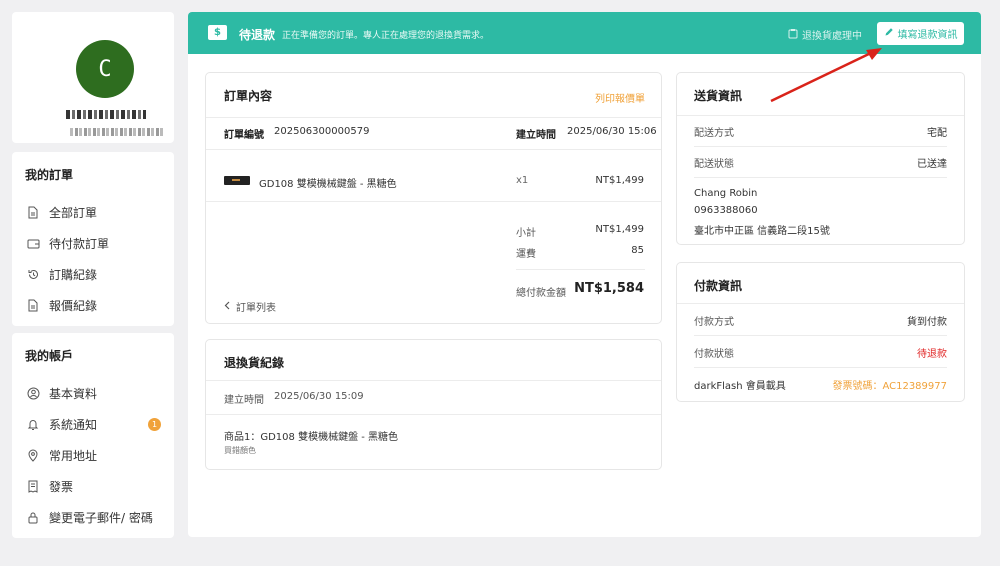 The image size is (1000, 566). Describe the element at coordinates (49, 175) in the screenshot. I see `orders-menu-title: 我的訂單` at that location.